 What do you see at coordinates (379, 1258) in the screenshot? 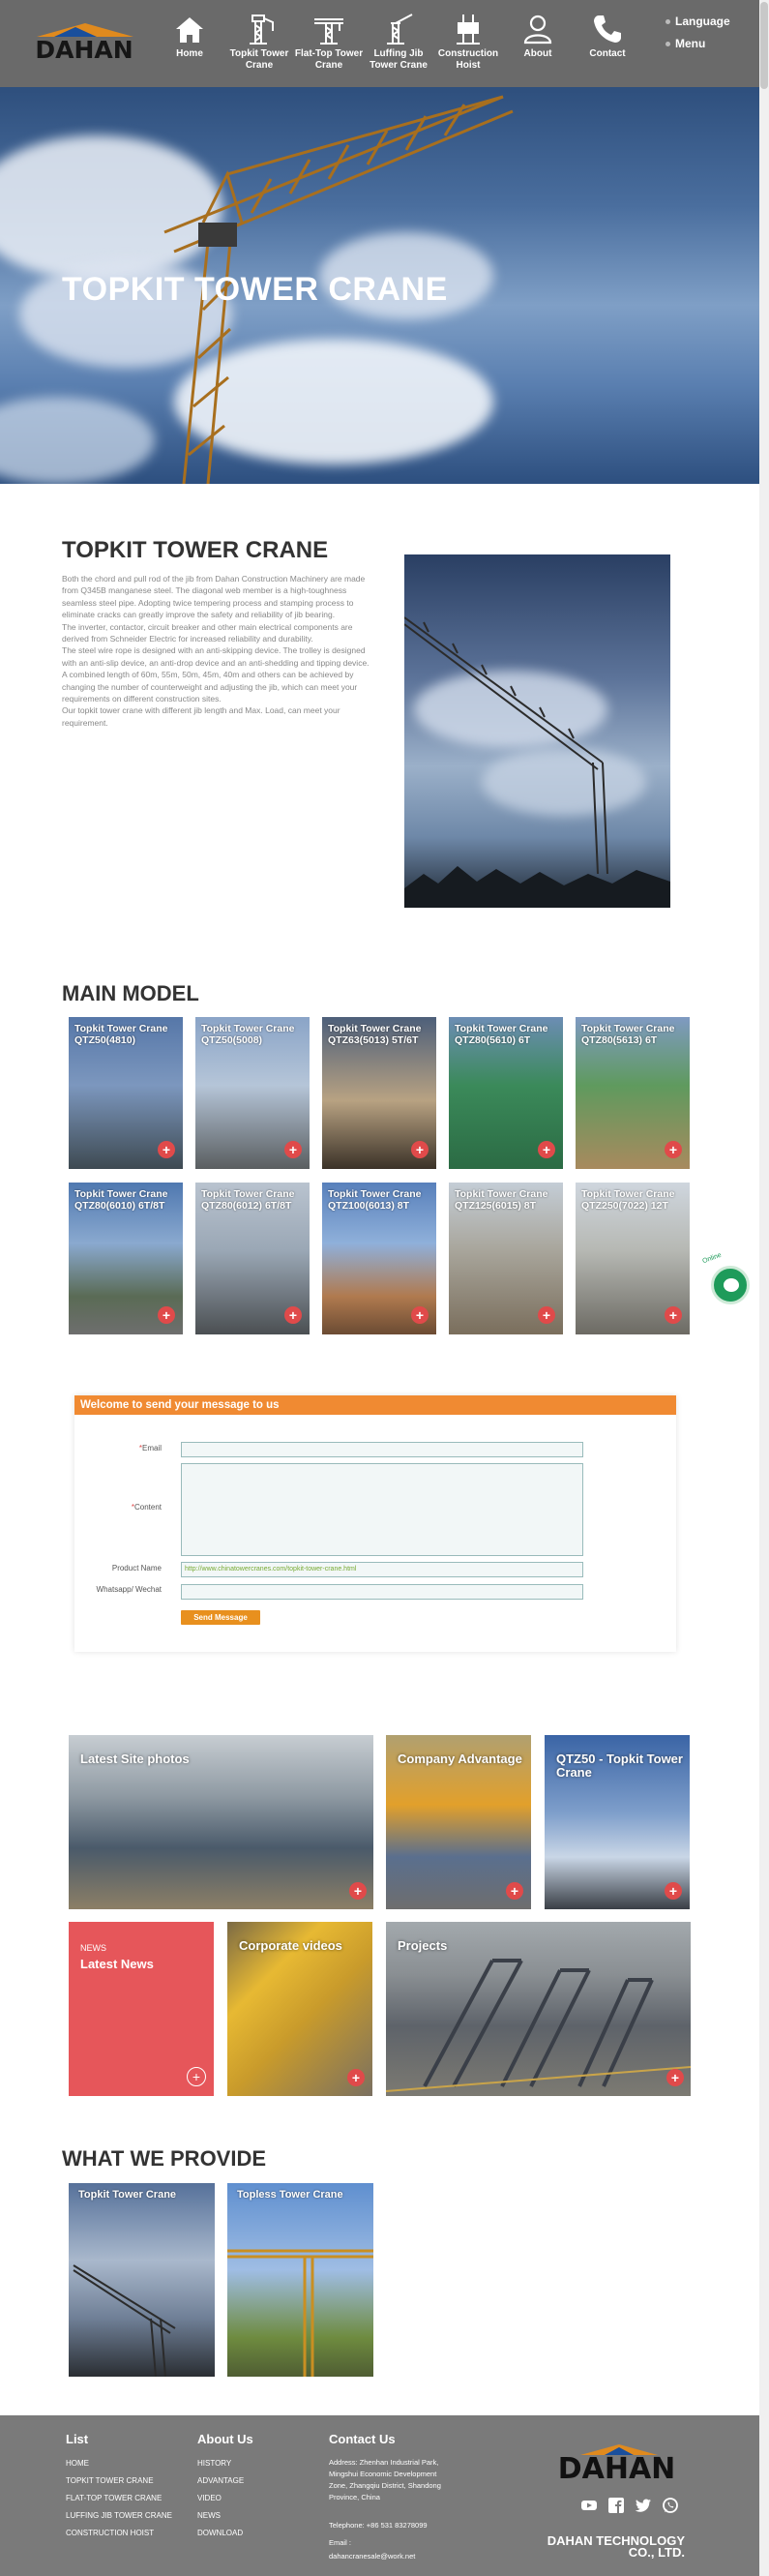
I see `model-card: Topkit Tower Crane QTZ100(6013) 8T +` at bounding box center [379, 1258].